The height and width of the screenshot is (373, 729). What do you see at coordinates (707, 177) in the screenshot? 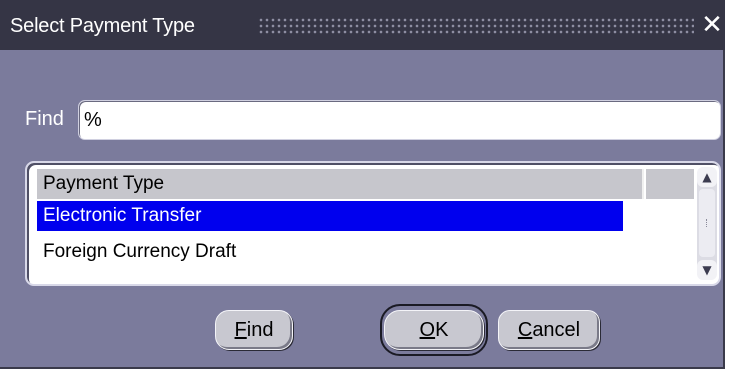
I see `scroll-up-arrow-icon: ▲` at bounding box center [707, 177].